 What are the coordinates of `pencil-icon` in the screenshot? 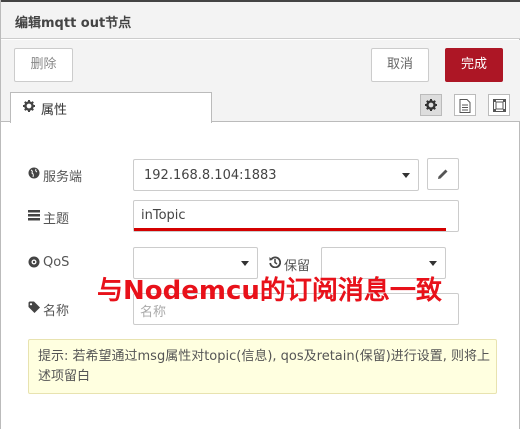 It's located at (443, 174).